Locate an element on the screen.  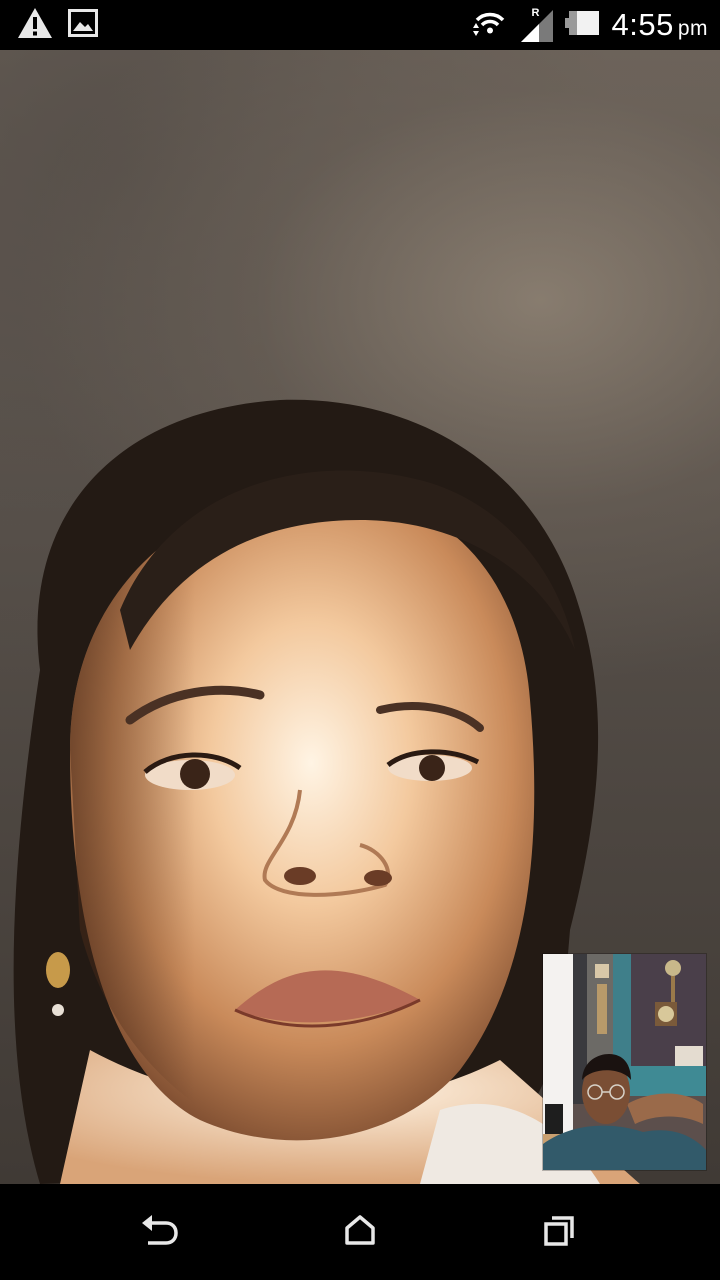
home-button is located at coordinates (360, 1232).